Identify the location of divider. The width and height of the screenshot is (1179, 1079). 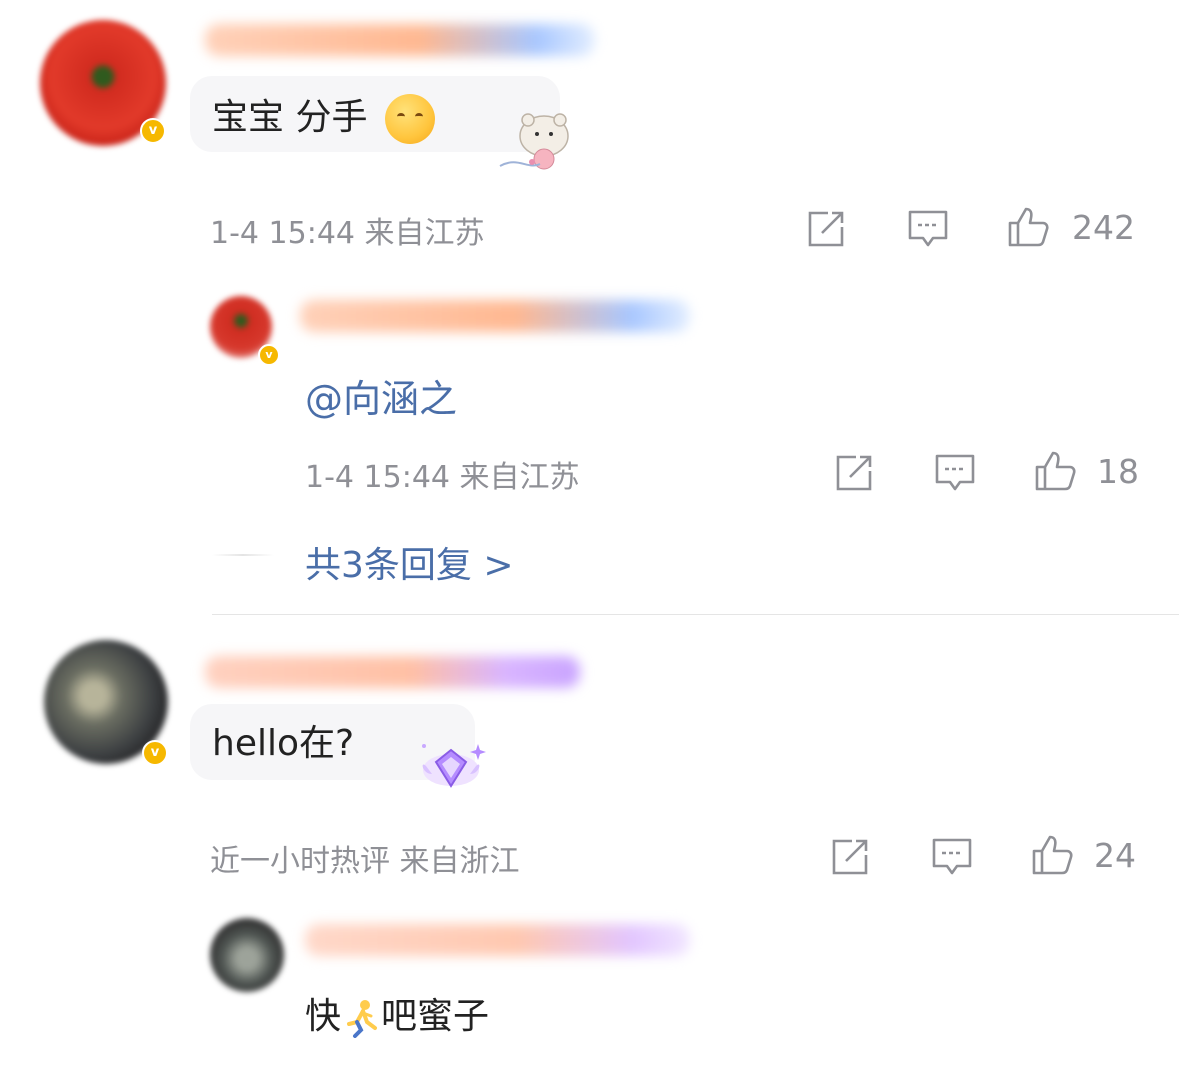
(695, 614).